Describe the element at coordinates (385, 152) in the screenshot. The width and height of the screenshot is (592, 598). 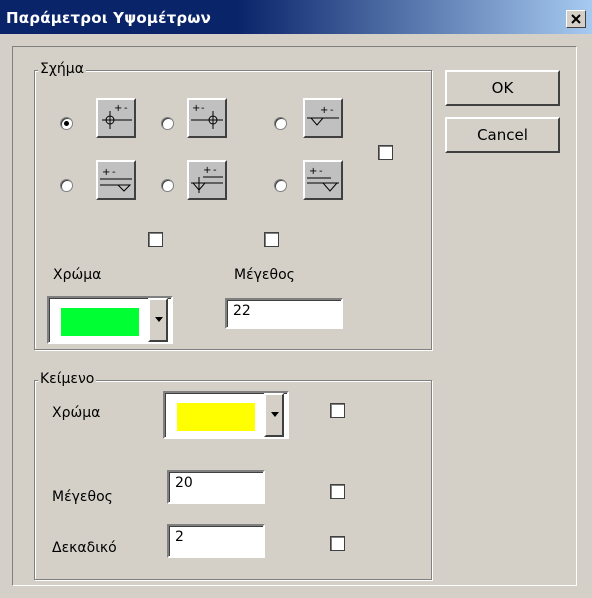
I see `shape-extra-checkbox` at that location.